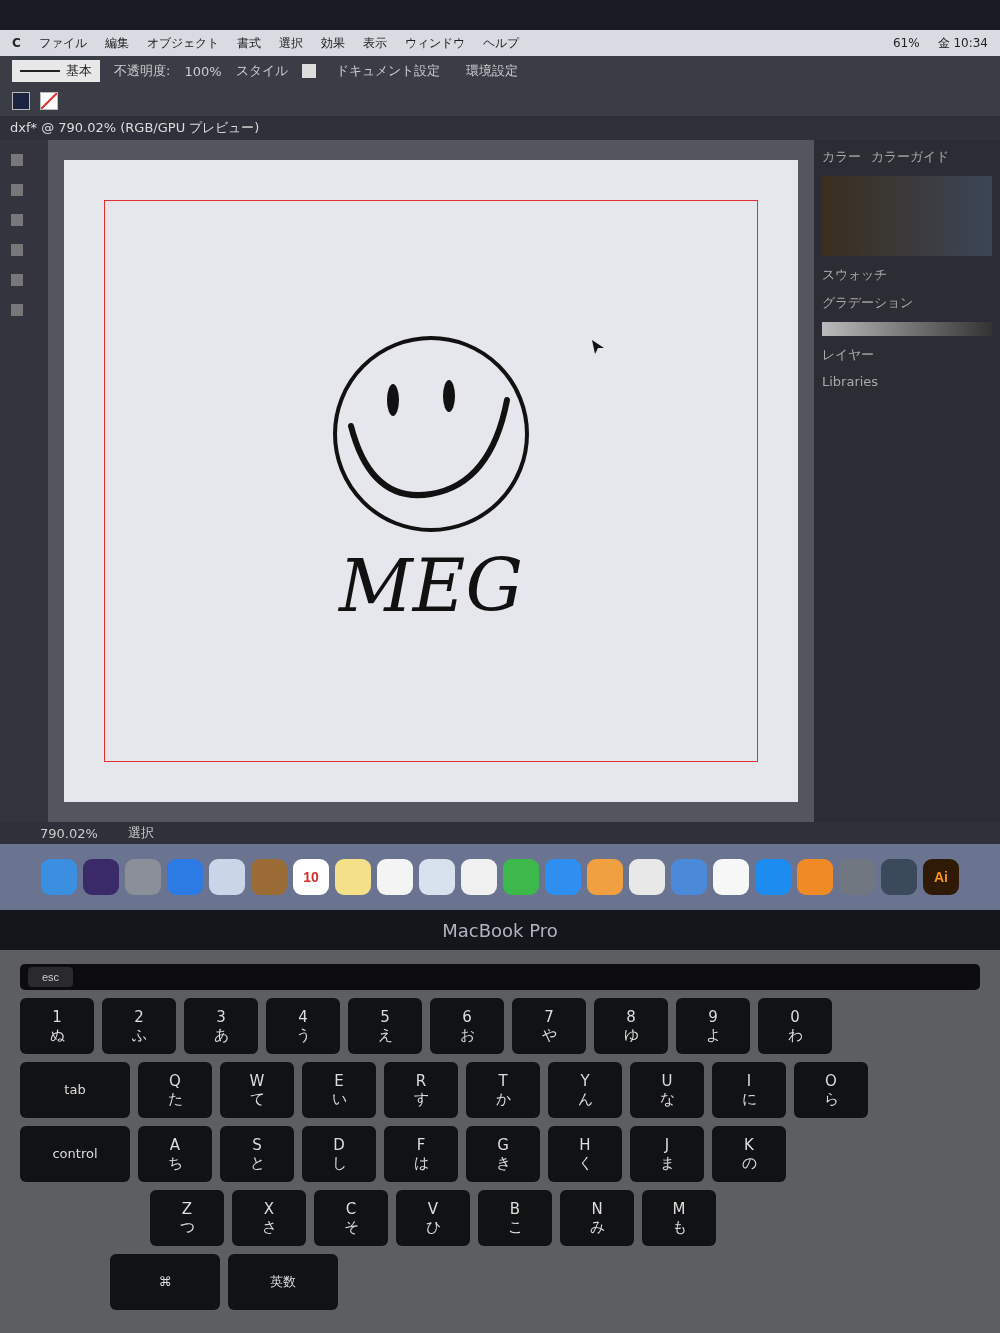 This screenshot has width=1000, height=1333. Describe the element at coordinates (351, 1218) in the screenshot. I see `keyboard-key: C そ` at that location.